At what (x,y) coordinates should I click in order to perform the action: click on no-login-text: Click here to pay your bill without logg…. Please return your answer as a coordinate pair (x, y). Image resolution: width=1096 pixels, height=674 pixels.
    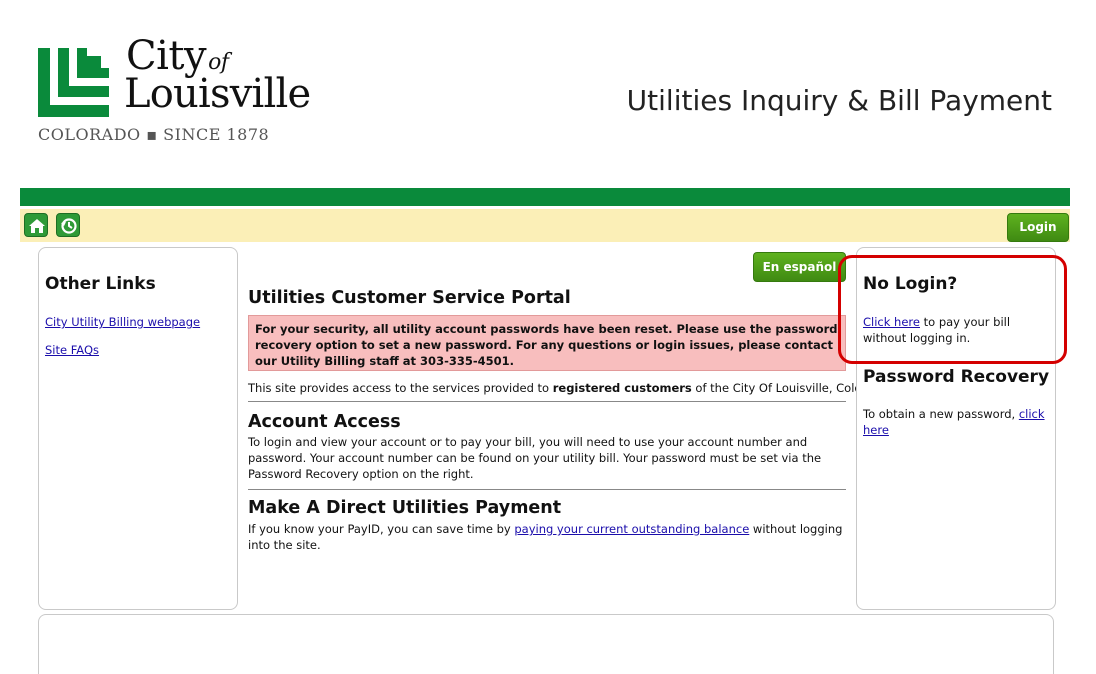
    Looking at the image, I should click on (937, 330).